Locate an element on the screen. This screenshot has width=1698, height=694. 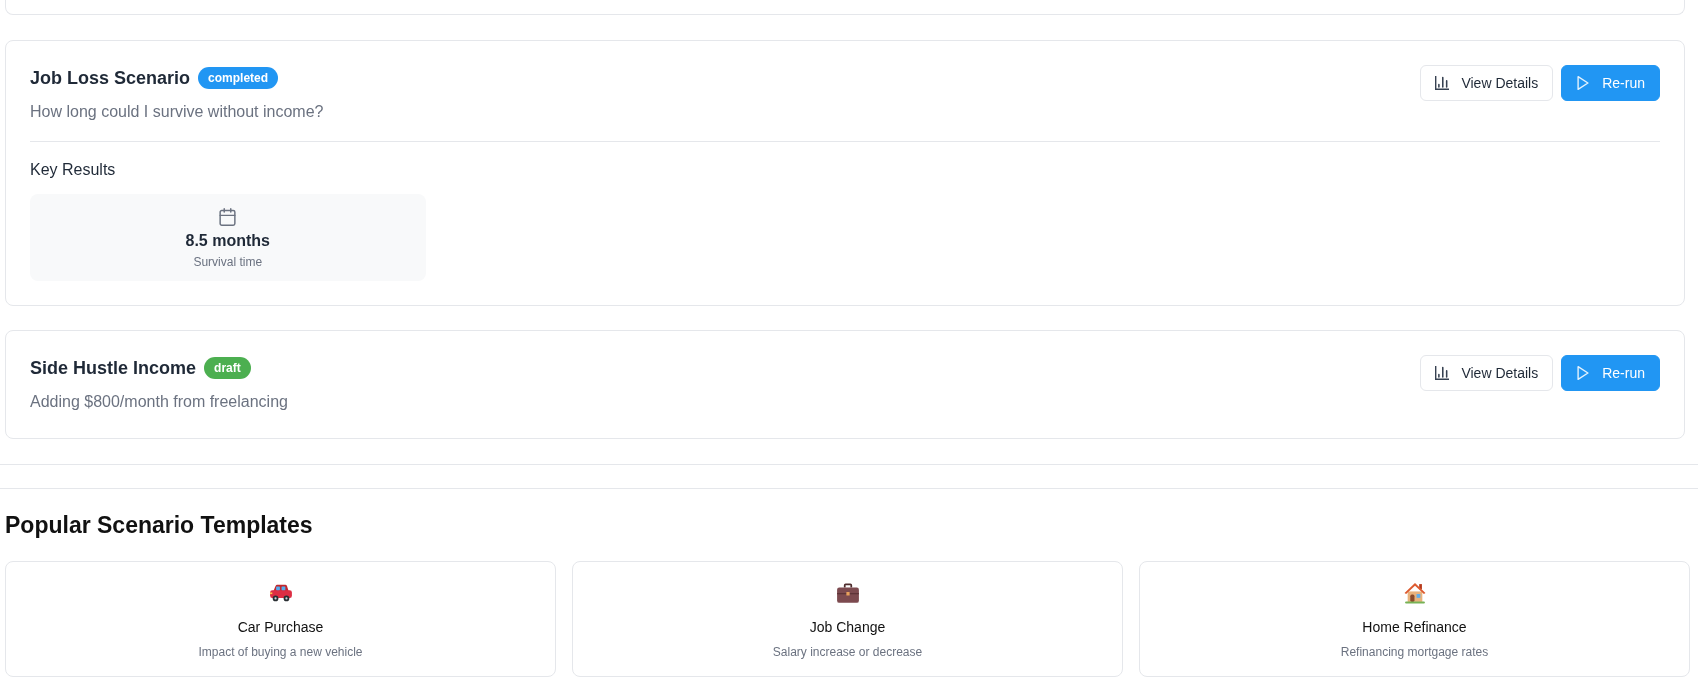
scenario-description: Adding $800/month from freelancing is located at coordinates (159, 402).